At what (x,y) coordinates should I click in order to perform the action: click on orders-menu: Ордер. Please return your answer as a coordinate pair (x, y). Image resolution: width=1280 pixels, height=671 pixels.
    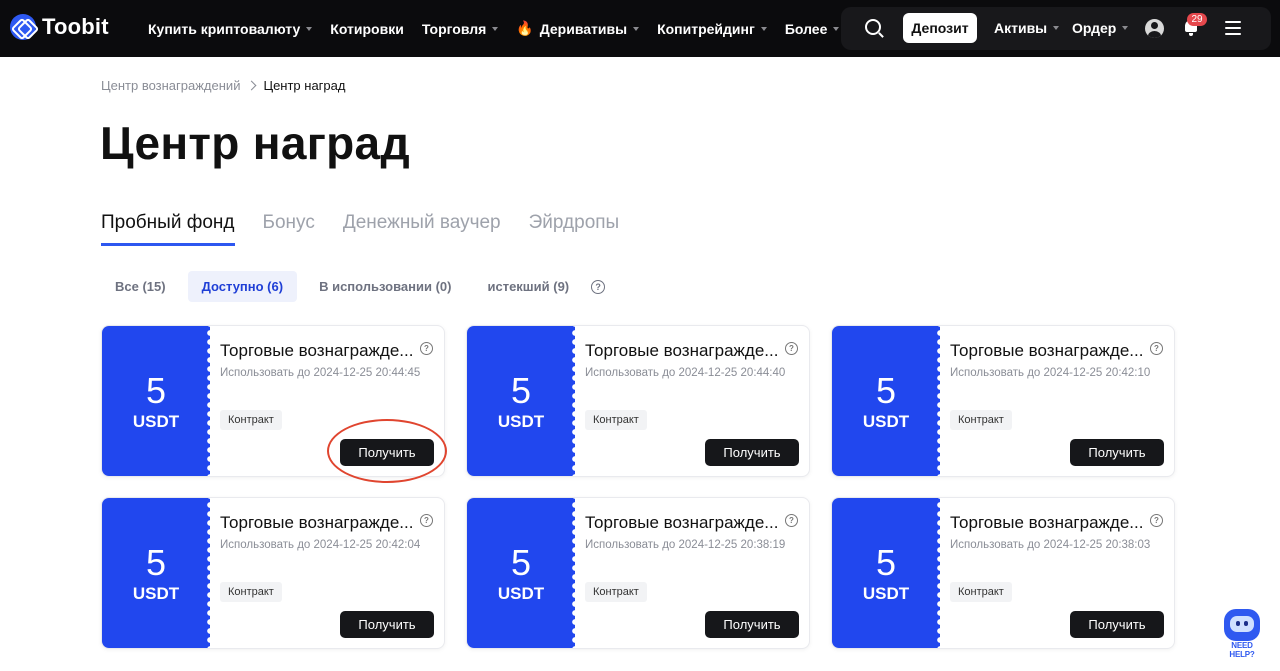
    Looking at the image, I should click on (1100, 28).